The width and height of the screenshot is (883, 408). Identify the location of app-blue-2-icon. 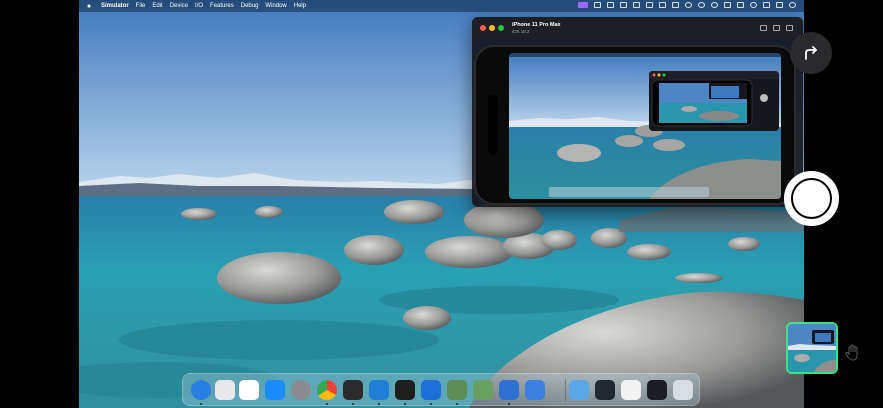
(535, 390).